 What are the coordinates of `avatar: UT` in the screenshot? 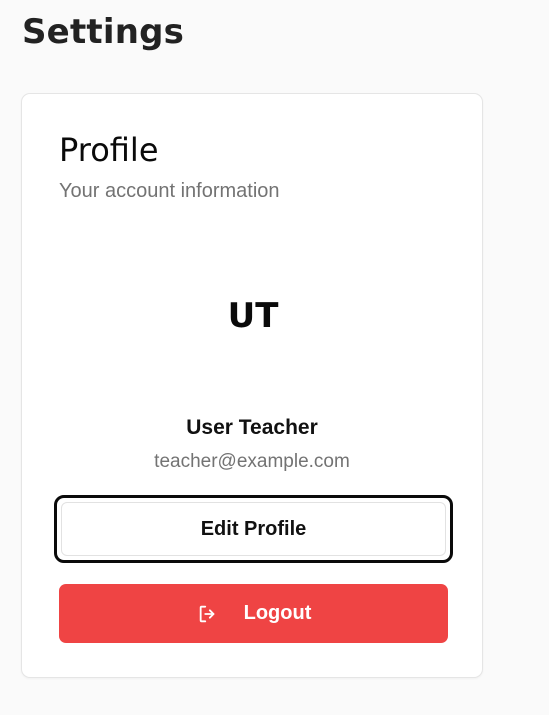 It's located at (253, 316).